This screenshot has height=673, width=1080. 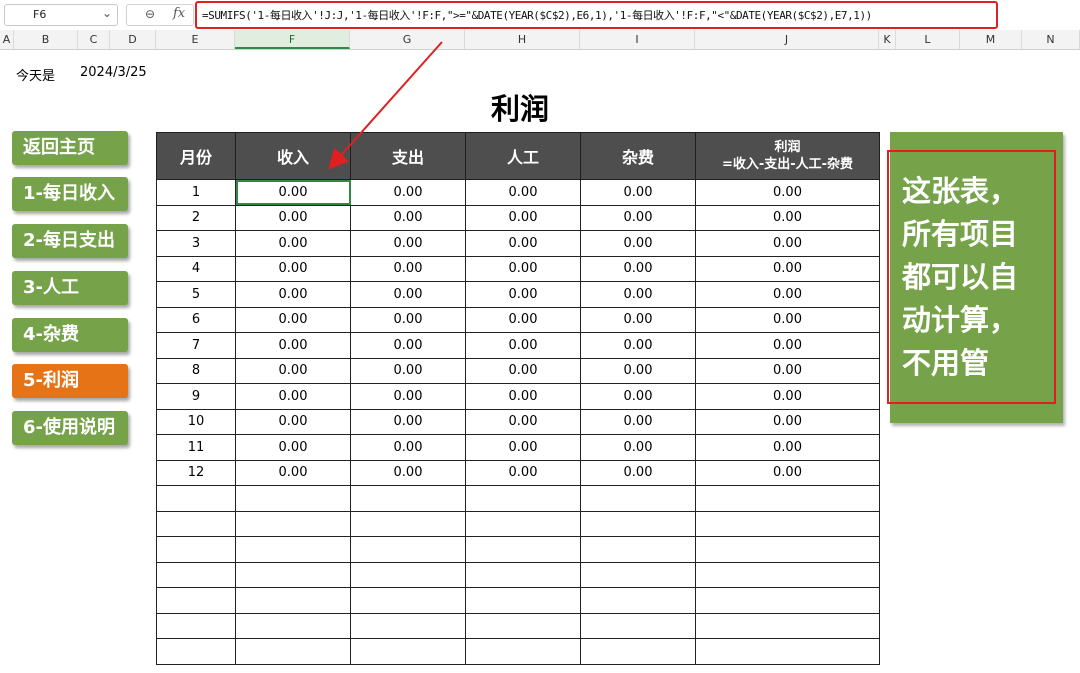 I want to click on pointer-arrow, so click(x=385, y=105).